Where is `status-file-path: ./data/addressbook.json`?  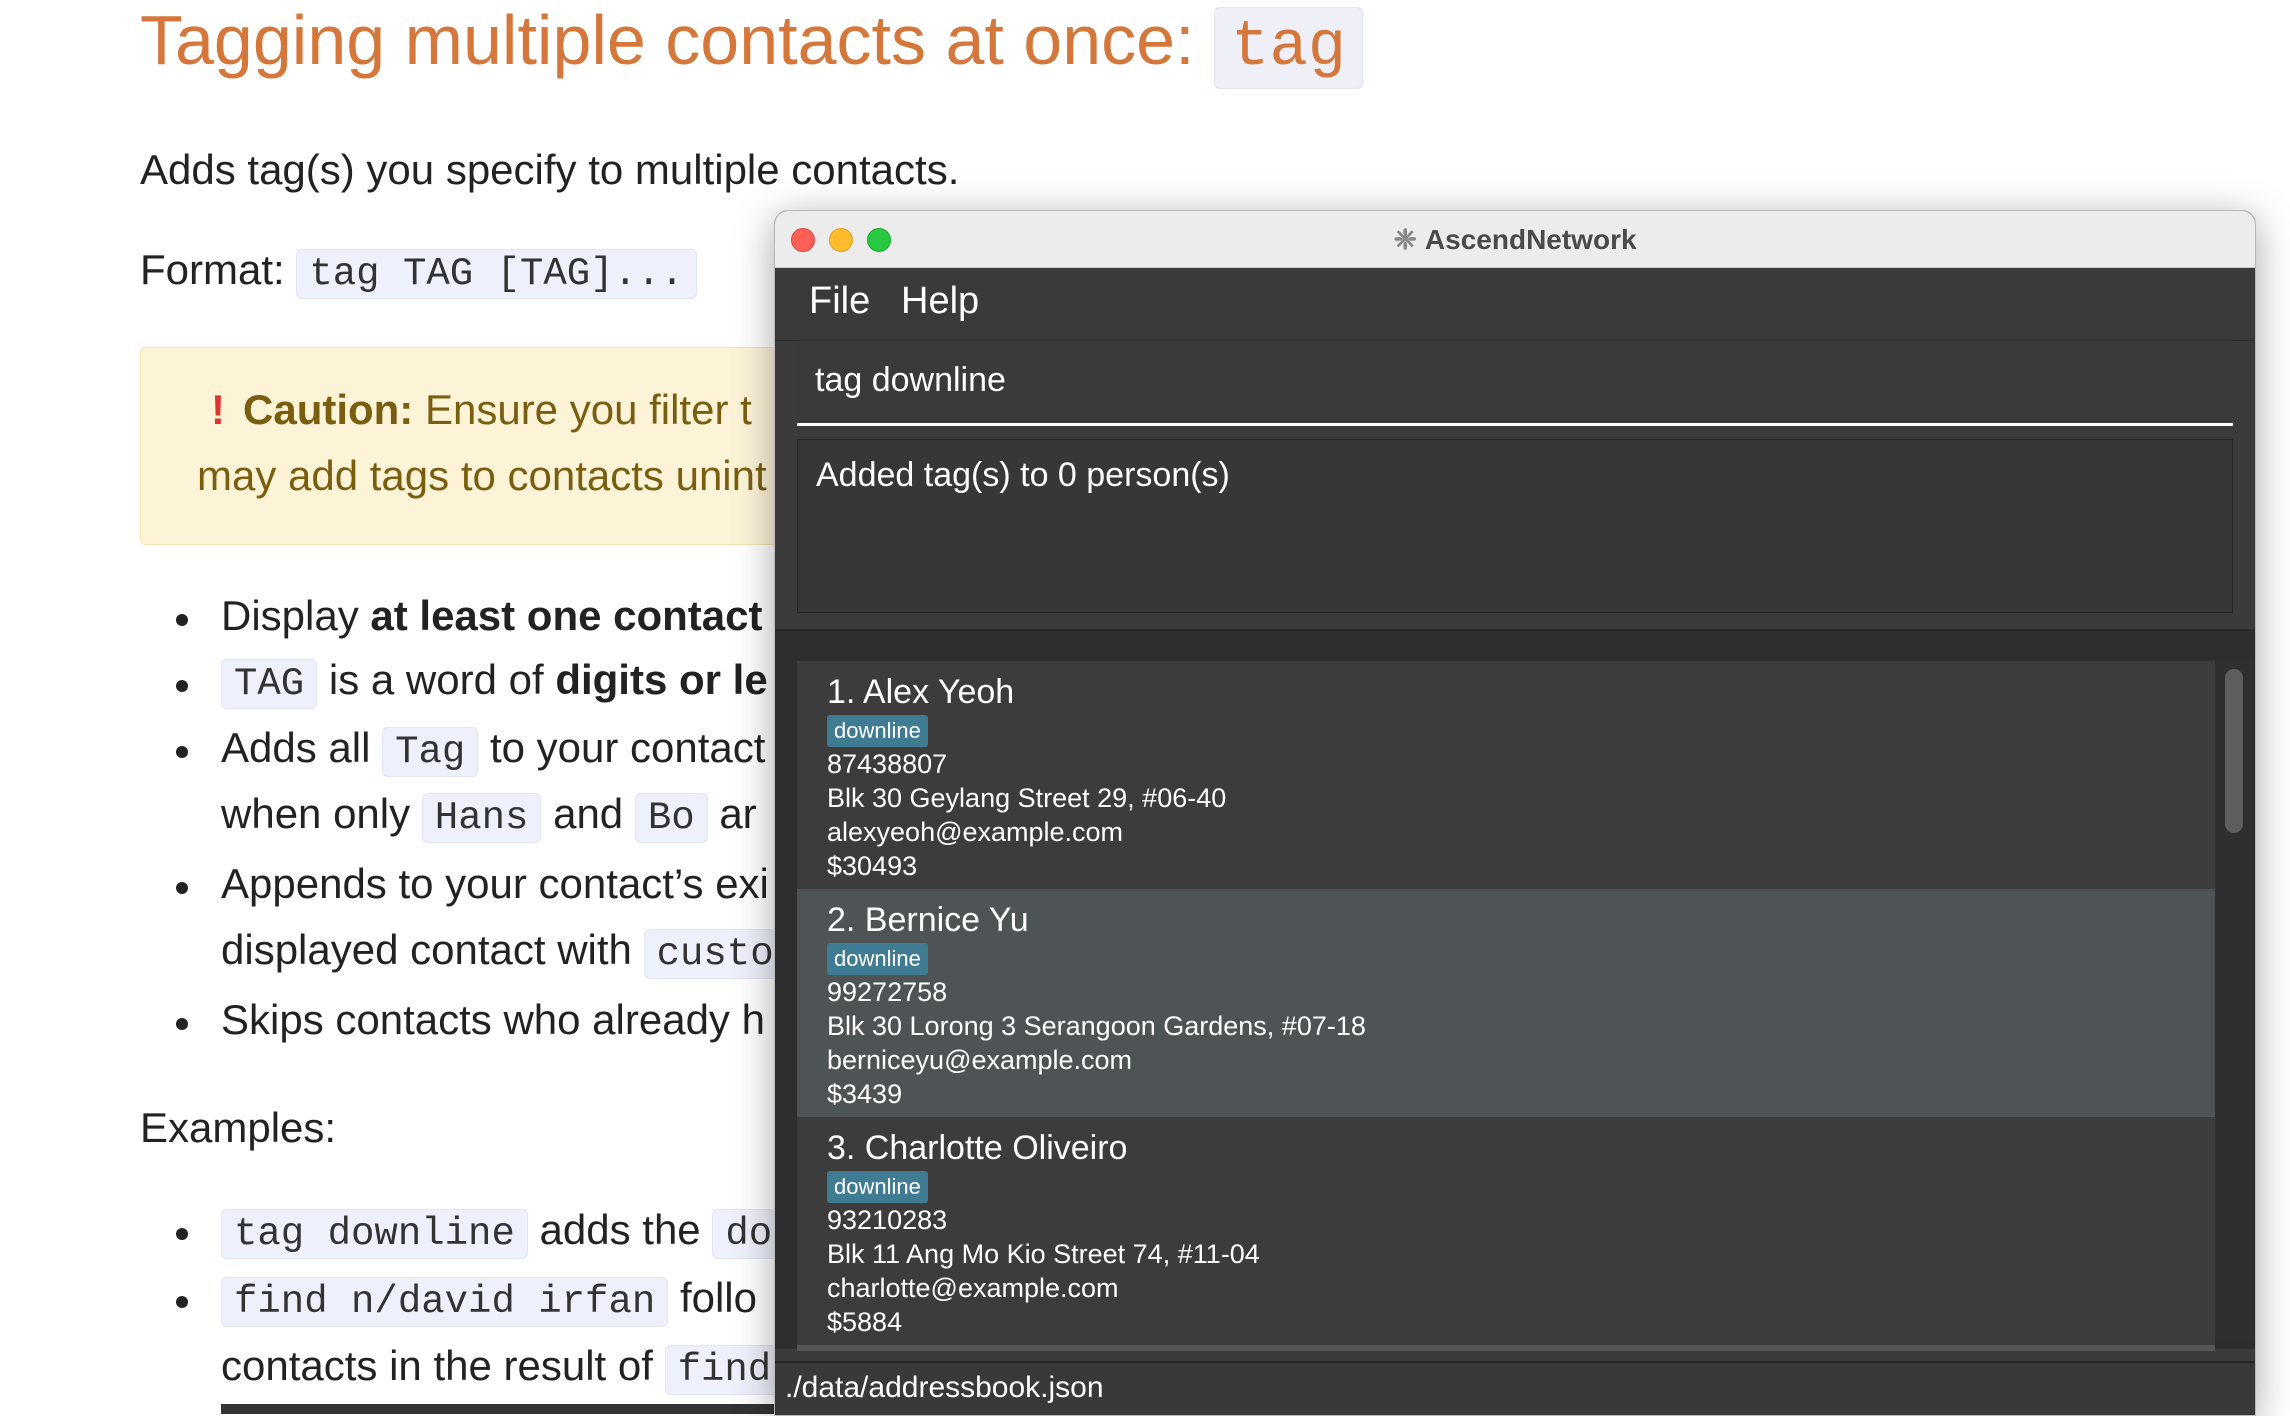
status-file-path: ./data/addressbook.json is located at coordinates (944, 1387).